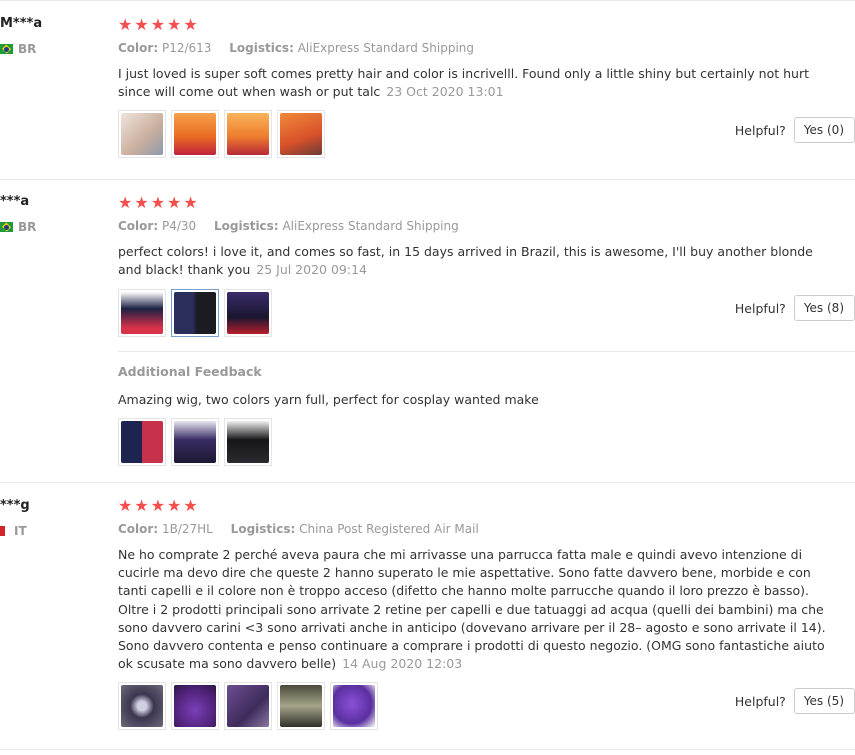 The image size is (855, 755). Describe the element at coordinates (2, 531) in the screenshot. I see `italy-flag-icon` at that location.